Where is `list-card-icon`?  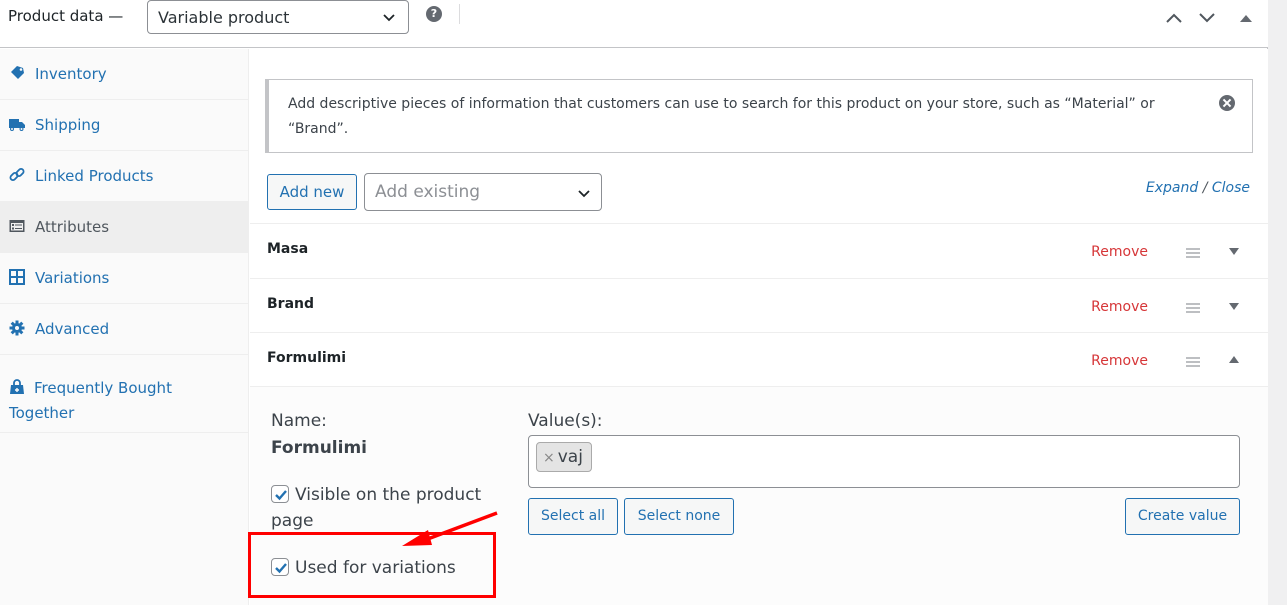
list-card-icon is located at coordinates (17, 226).